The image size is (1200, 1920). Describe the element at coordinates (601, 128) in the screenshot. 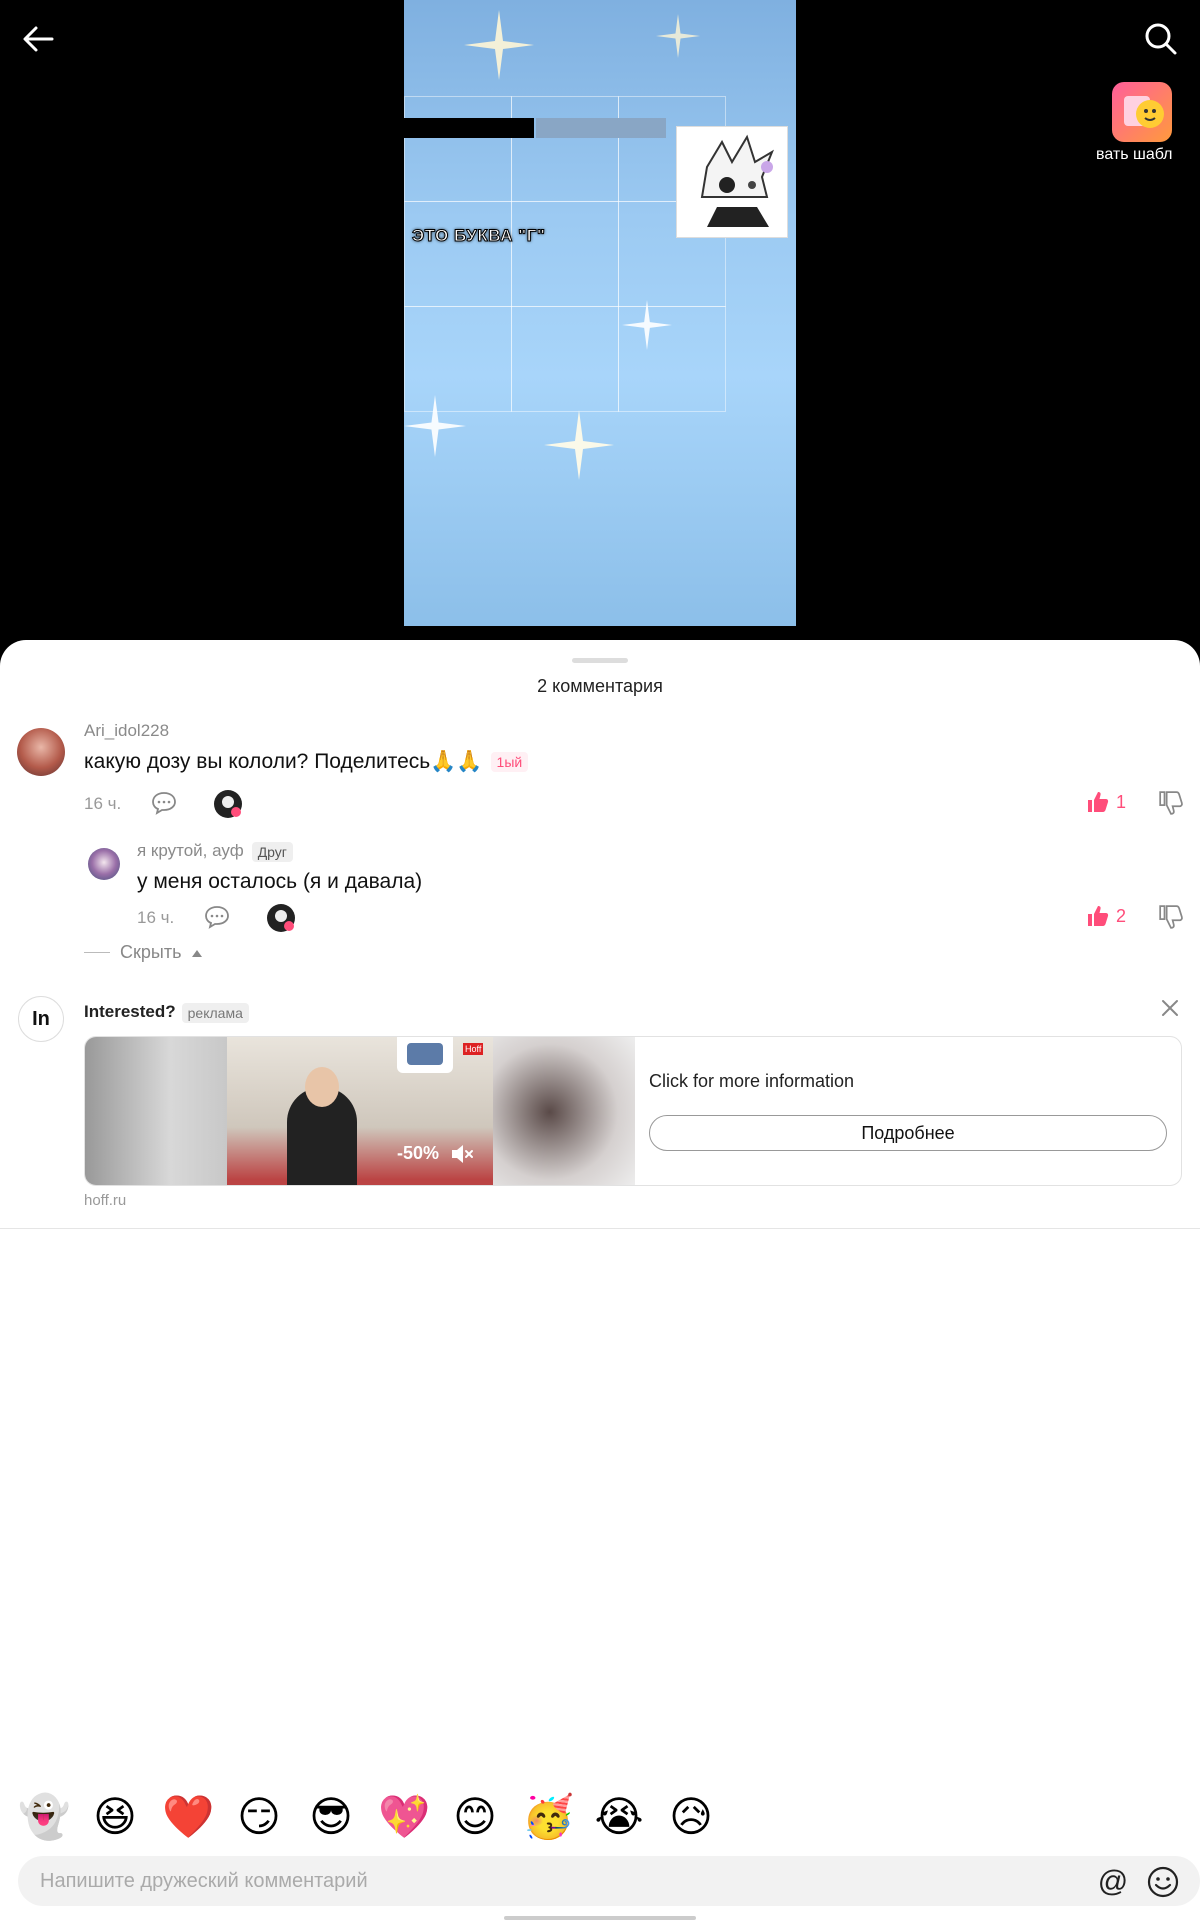

I see `video-gray-strip` at that location.